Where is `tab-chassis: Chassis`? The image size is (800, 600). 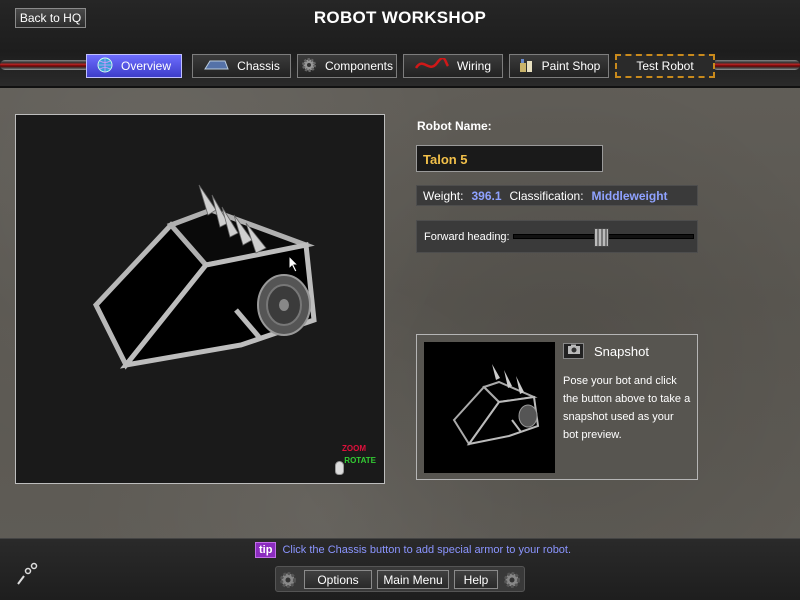 tab-chassis: Chassis is located at coordinates (241, 66).